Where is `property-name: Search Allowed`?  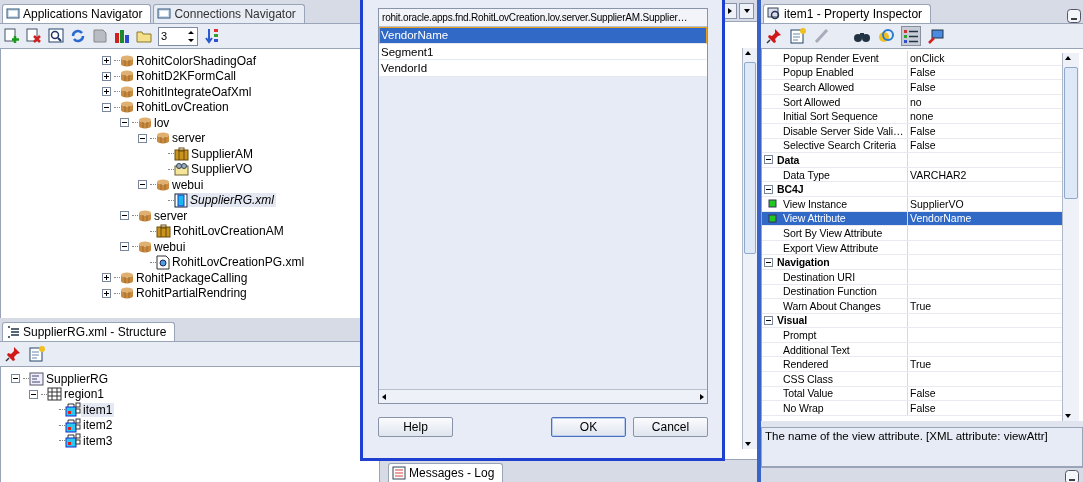 property-name: Search Allowed is located at coordinates (818, 87).